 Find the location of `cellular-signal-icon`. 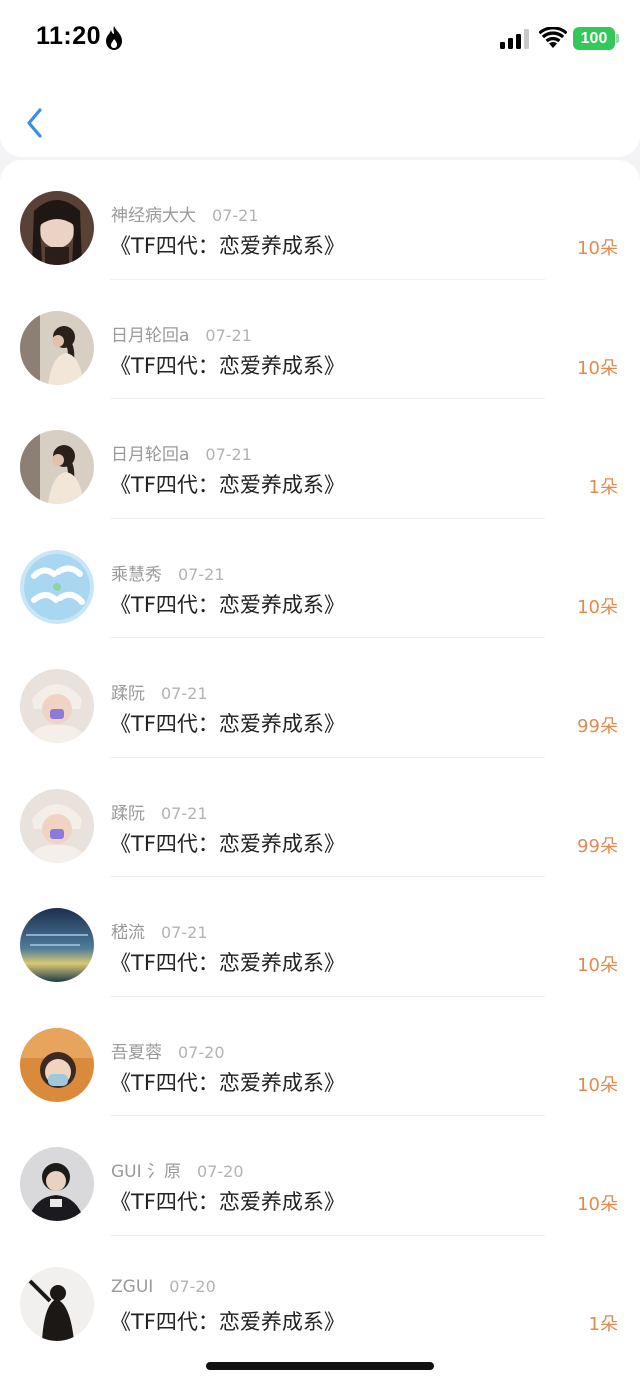

cellular-signal-icon is located at coordinates (514, 39).